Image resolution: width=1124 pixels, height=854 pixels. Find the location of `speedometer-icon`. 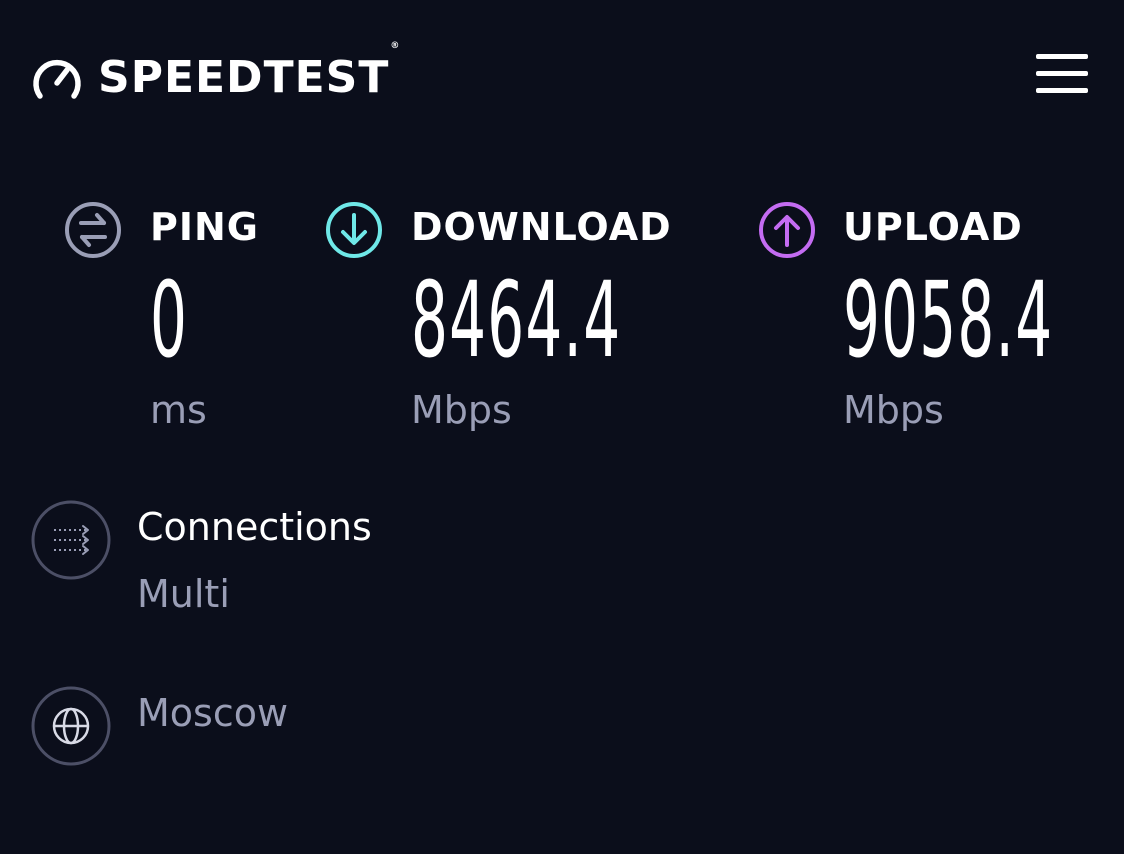

speedometer-icon is located at coordinates (57, 79).